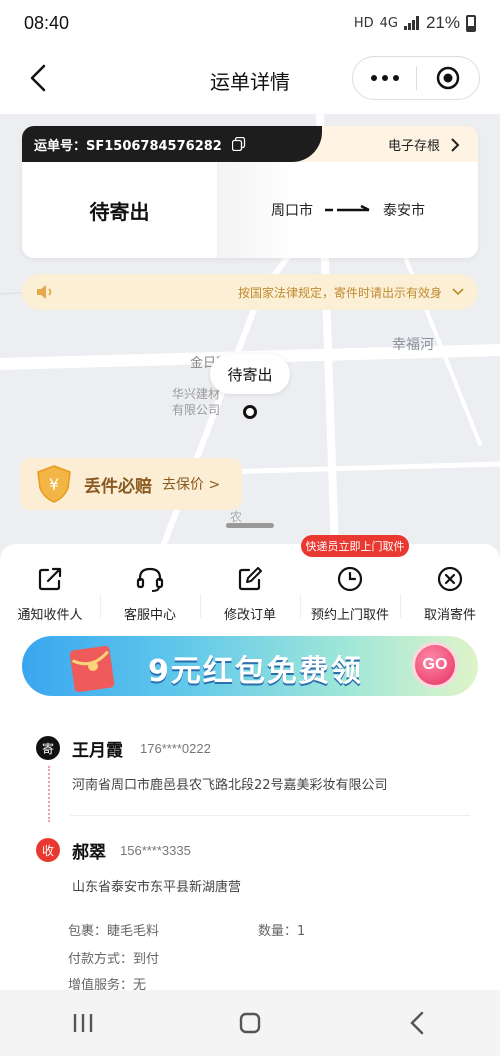  What do you see at coordinates (155, 850) in the screenshot?
I see `receiver-phone: 156****3335` at bounding box center [155, 850].